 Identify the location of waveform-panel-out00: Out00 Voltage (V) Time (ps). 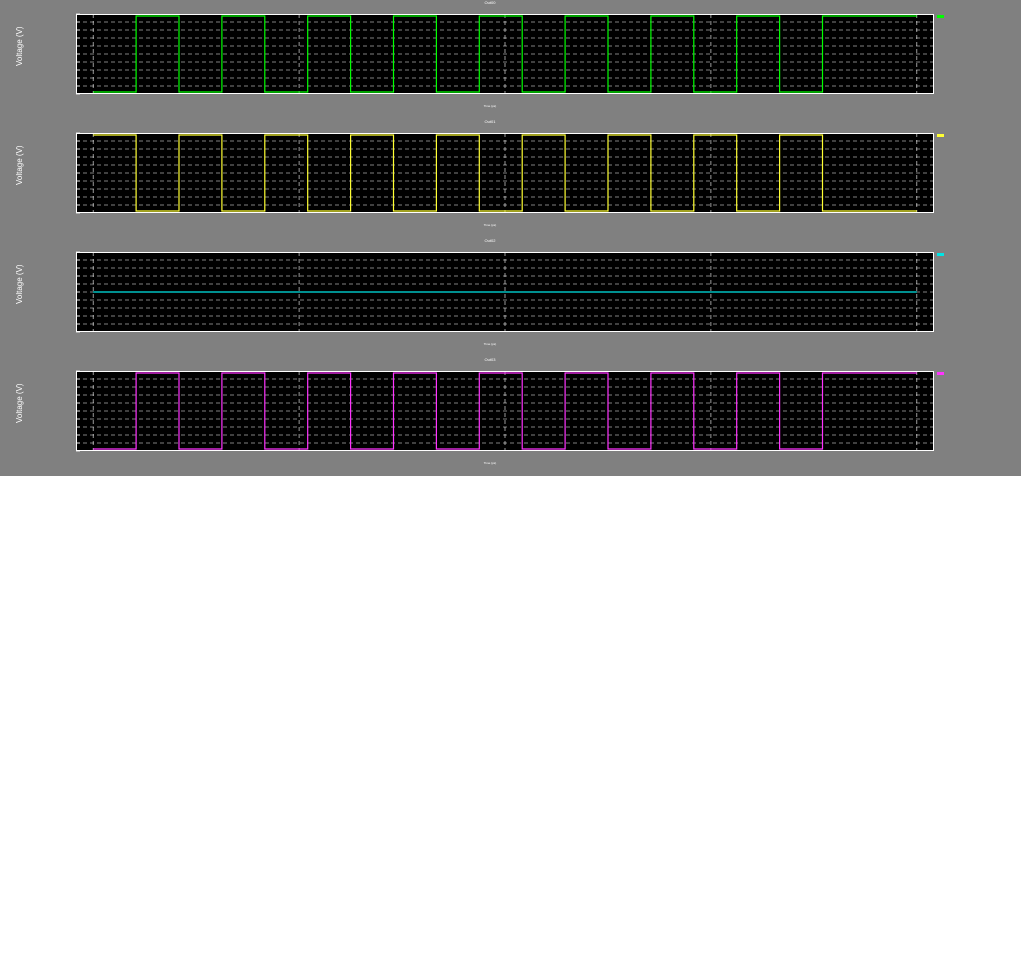
(510, 59).